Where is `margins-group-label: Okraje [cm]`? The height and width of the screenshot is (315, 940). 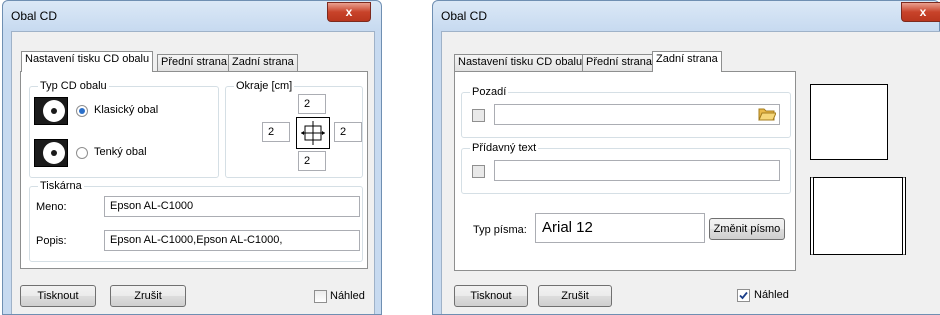
margins-group-label: Okraje [cm] is located at coordinates (264, 86).